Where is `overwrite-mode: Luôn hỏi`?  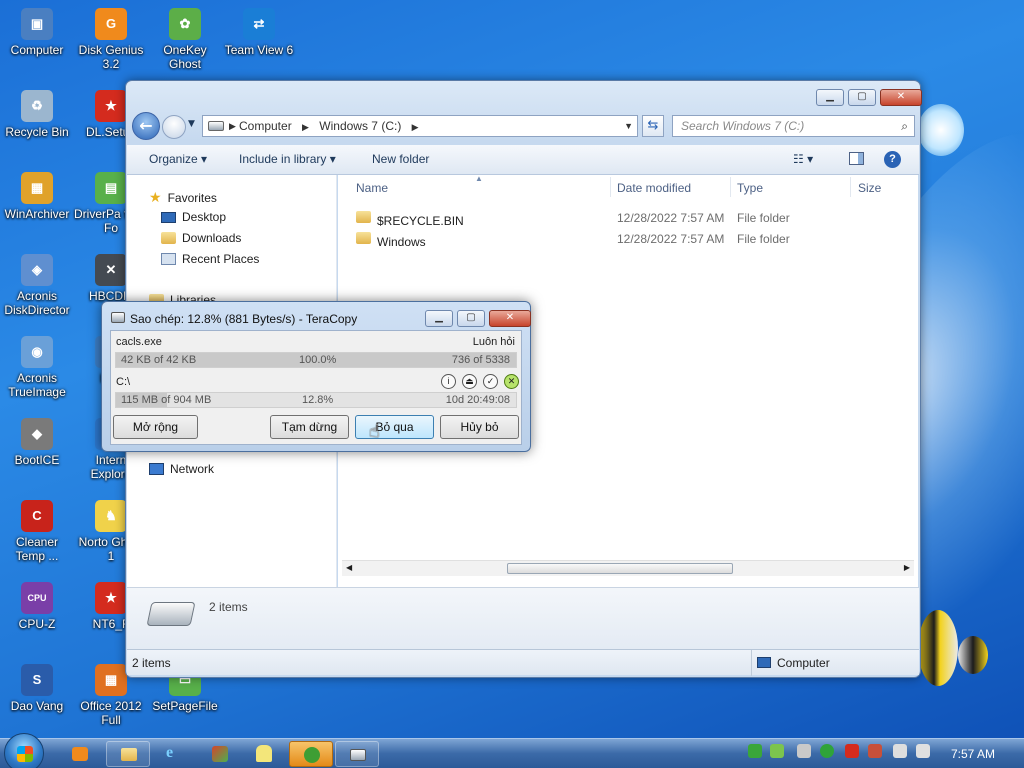 overwrite-mode: Luôn hỏi is located at coordinates (494, 342).